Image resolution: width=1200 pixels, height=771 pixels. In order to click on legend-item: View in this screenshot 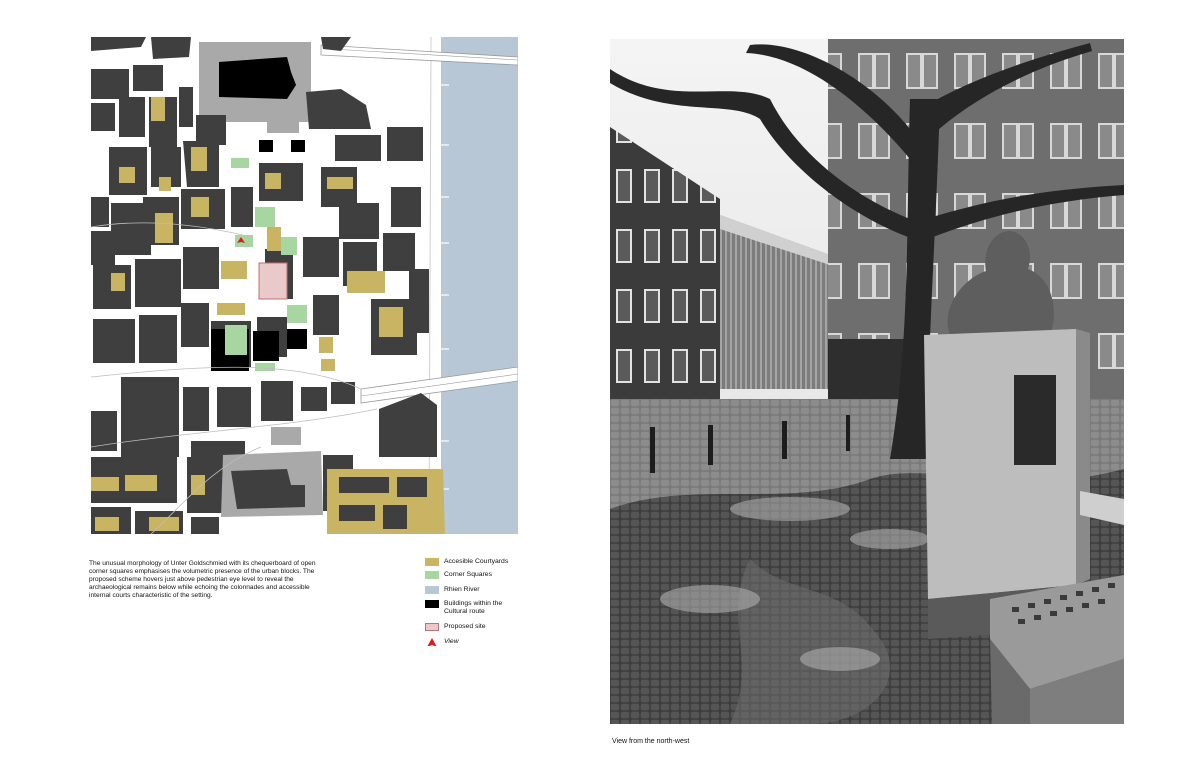, I will do `click(485, 642)`.